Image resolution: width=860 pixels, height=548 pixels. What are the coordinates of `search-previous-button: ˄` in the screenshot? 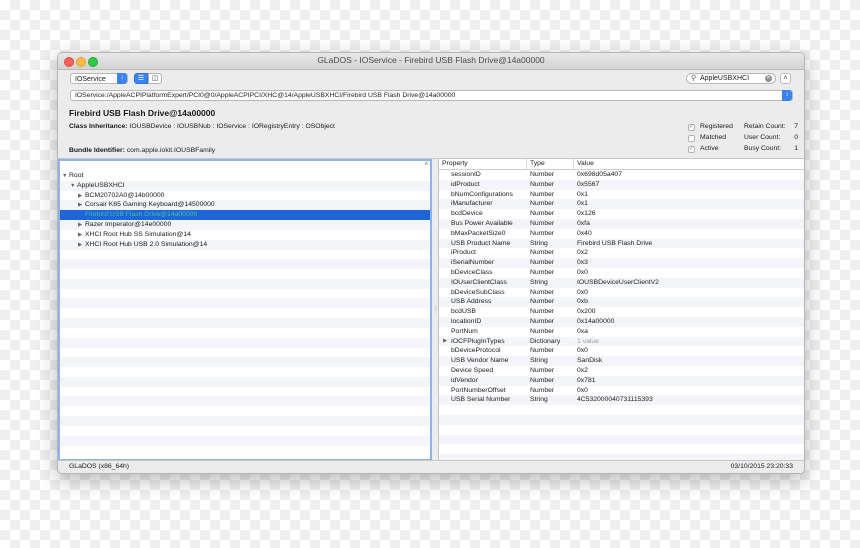 It's located at (785, 78).